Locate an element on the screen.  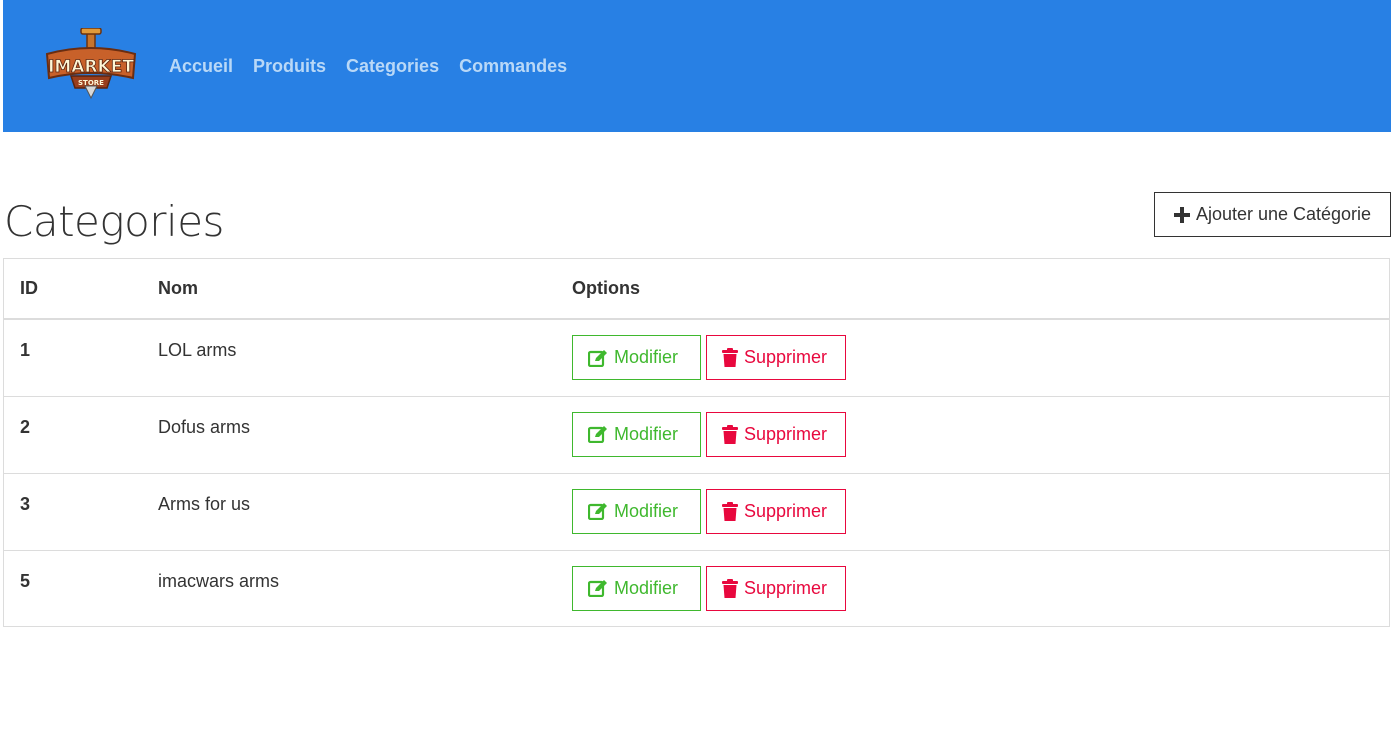
main-nav: Accueil Produits Categories Commandes is located at coordinates (368, 66).